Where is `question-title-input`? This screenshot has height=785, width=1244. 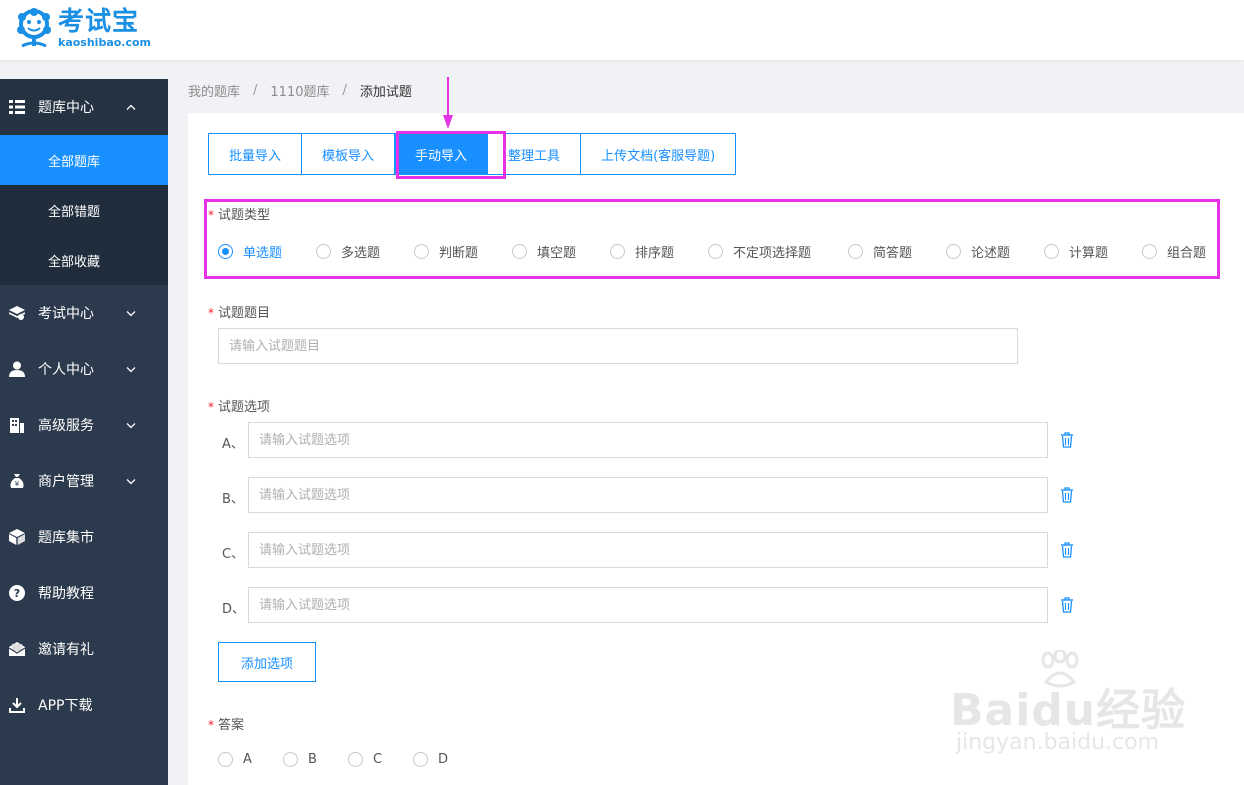 question-title-input is located at coordinates (618, 346).